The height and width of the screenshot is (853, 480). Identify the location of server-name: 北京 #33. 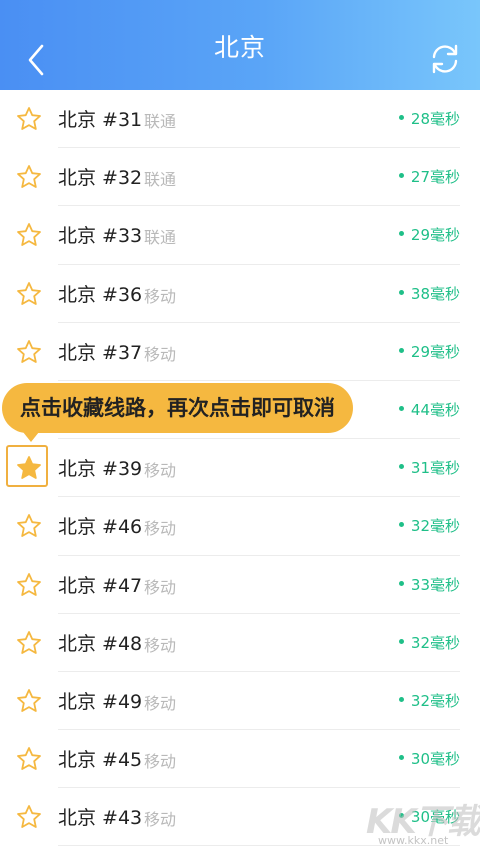
(100, 236).